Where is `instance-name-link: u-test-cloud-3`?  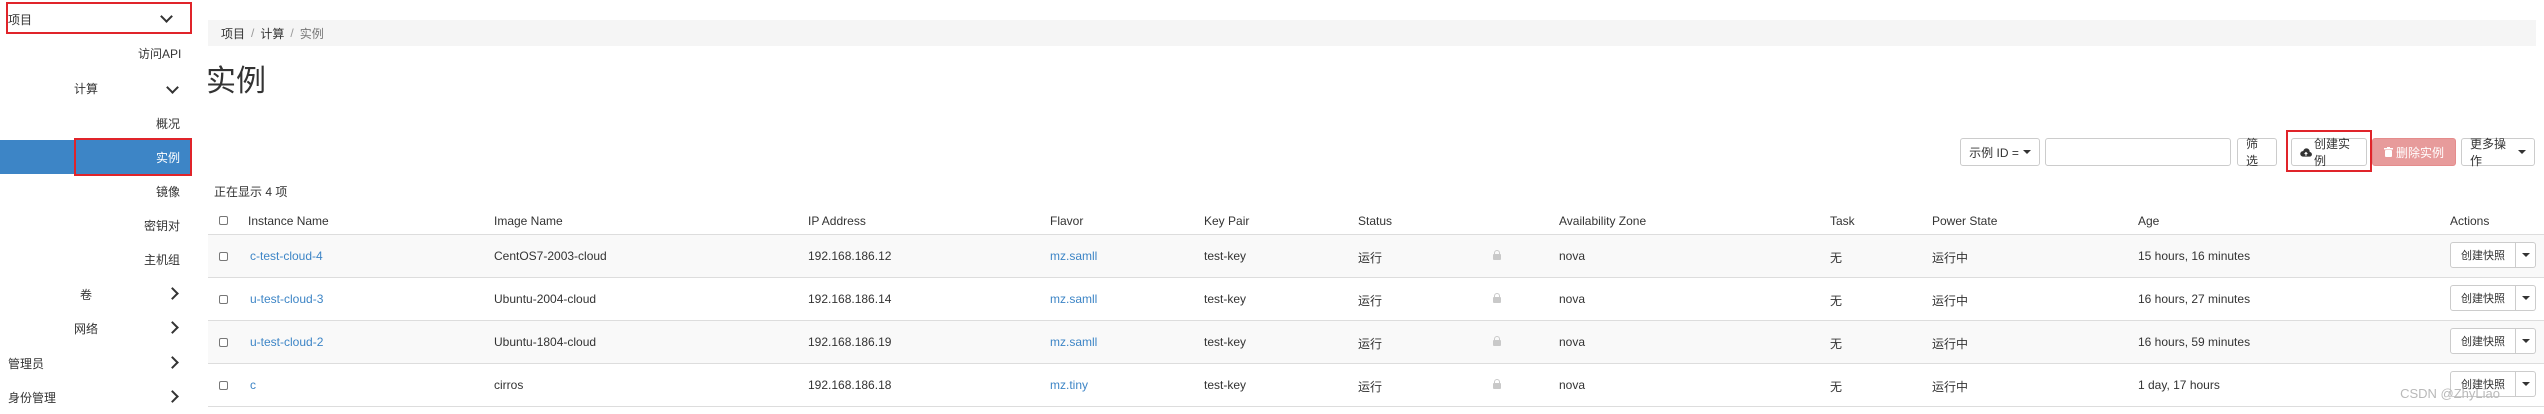
instance-name-link: u-test-cloud-3 is located at coordinates (286, 299).